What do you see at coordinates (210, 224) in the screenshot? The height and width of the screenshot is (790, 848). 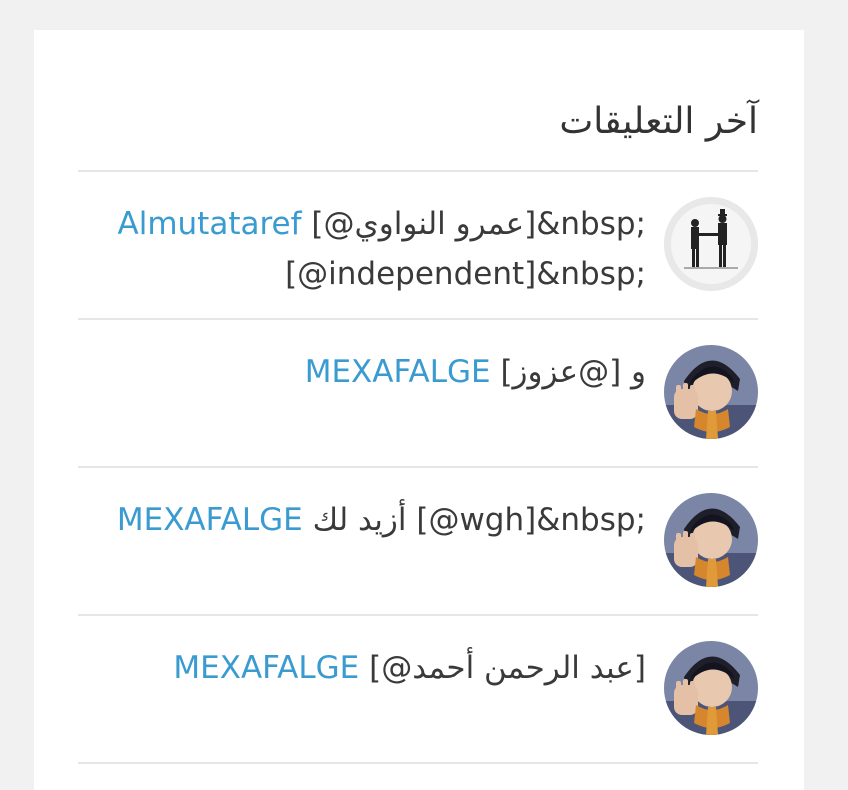 I see `comment-author-link: Almutataref` at bounding box center [210, 224].